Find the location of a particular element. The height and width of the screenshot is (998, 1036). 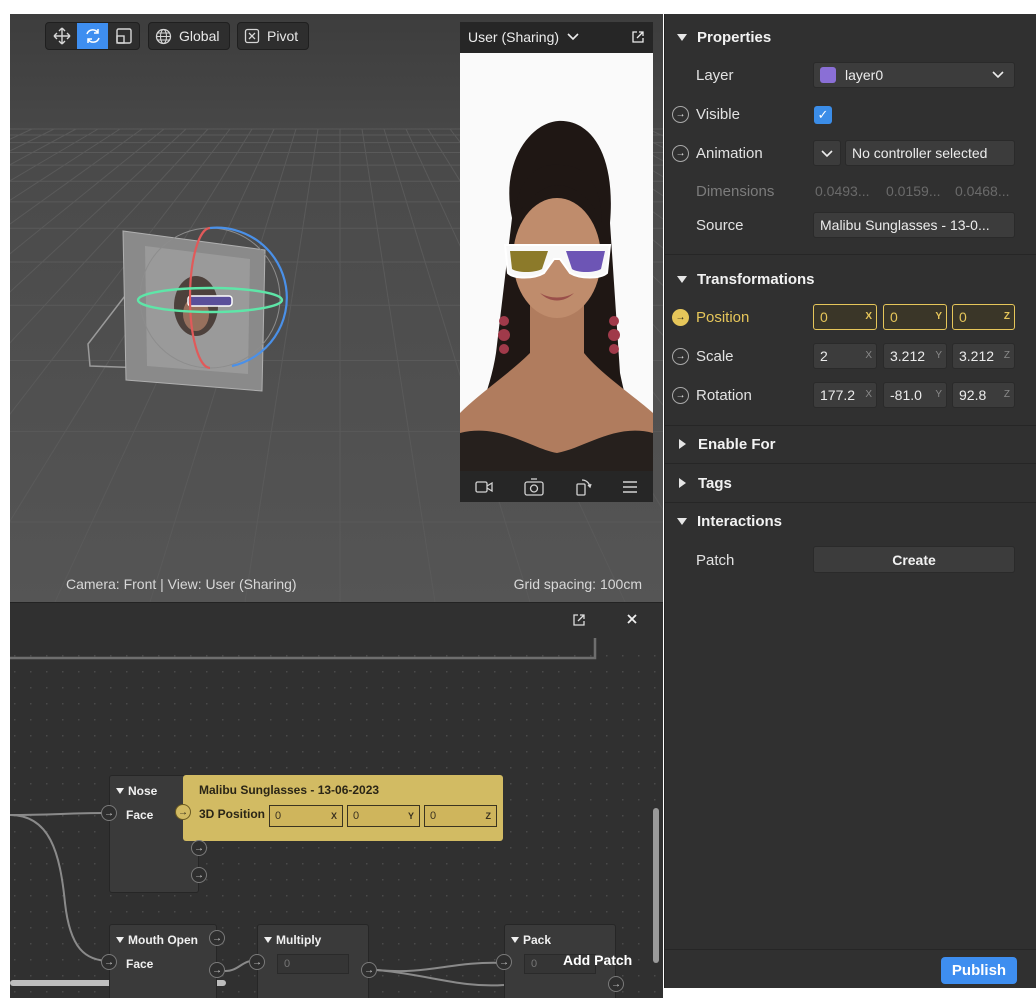

mouth-open-output-port: → is located at coordinates (217, 938).